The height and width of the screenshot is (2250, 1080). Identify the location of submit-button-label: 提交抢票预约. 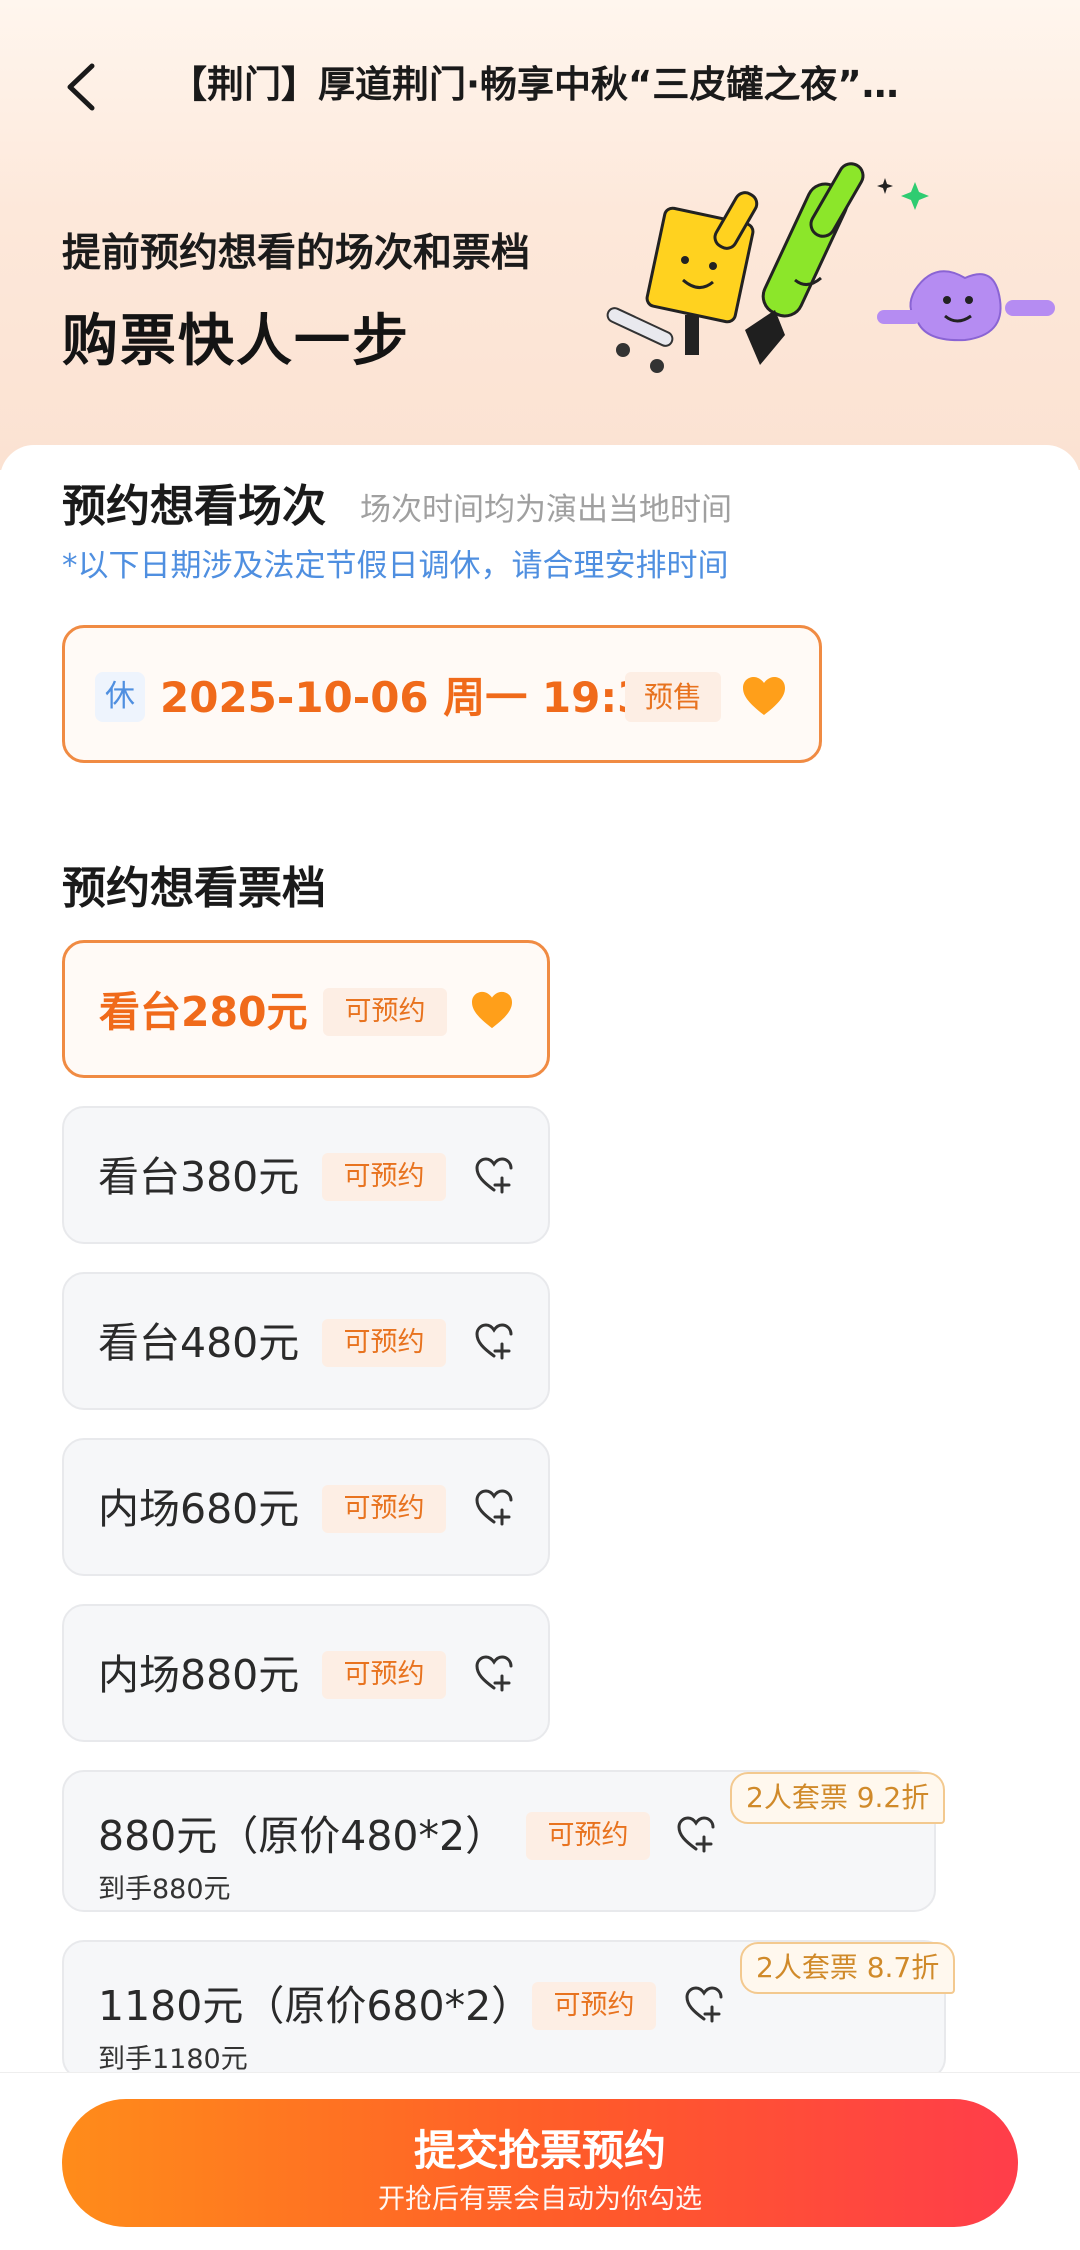
(539, 2150).